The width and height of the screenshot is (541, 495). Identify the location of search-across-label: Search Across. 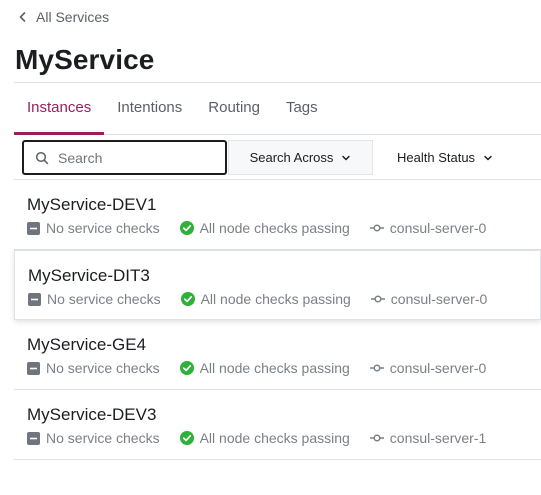
(291, 157).